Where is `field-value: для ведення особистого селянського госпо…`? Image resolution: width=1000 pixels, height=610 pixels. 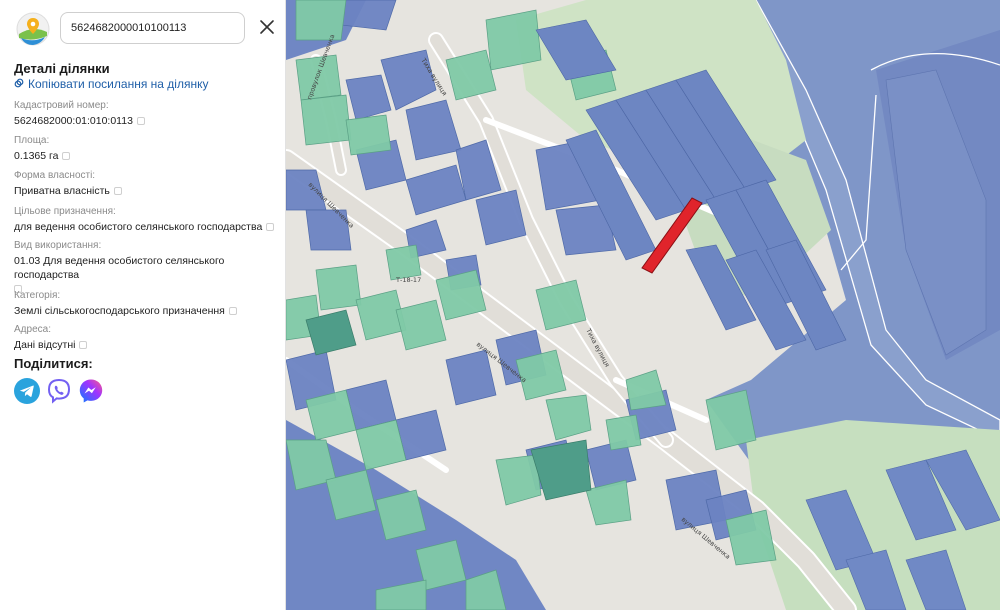
field-value: для ведення особистого селянського госпо… is located at coordinates (138, 227).